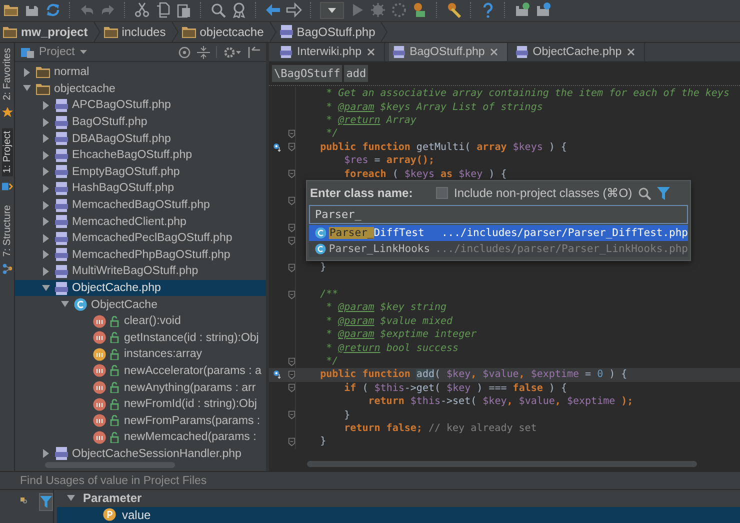  Describe the element at coordinates (140, 205) in the screenshot. I see `tree-item: MemcachedBagOStuff.php` at that location.